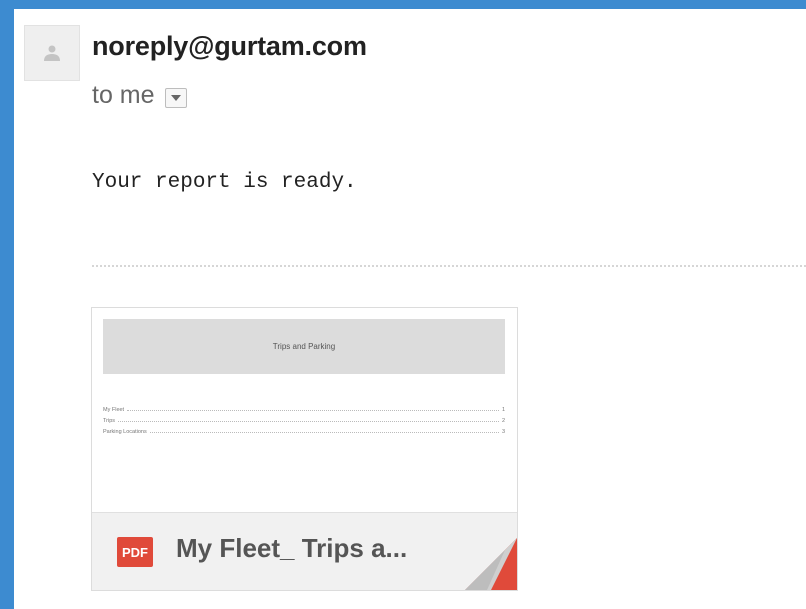 The height and width of the screenshot is (609, 806). What do you see at coordinates (503, 421) in the screenshot?
I see `toc-page: 2` at bounding box center [503, 421].